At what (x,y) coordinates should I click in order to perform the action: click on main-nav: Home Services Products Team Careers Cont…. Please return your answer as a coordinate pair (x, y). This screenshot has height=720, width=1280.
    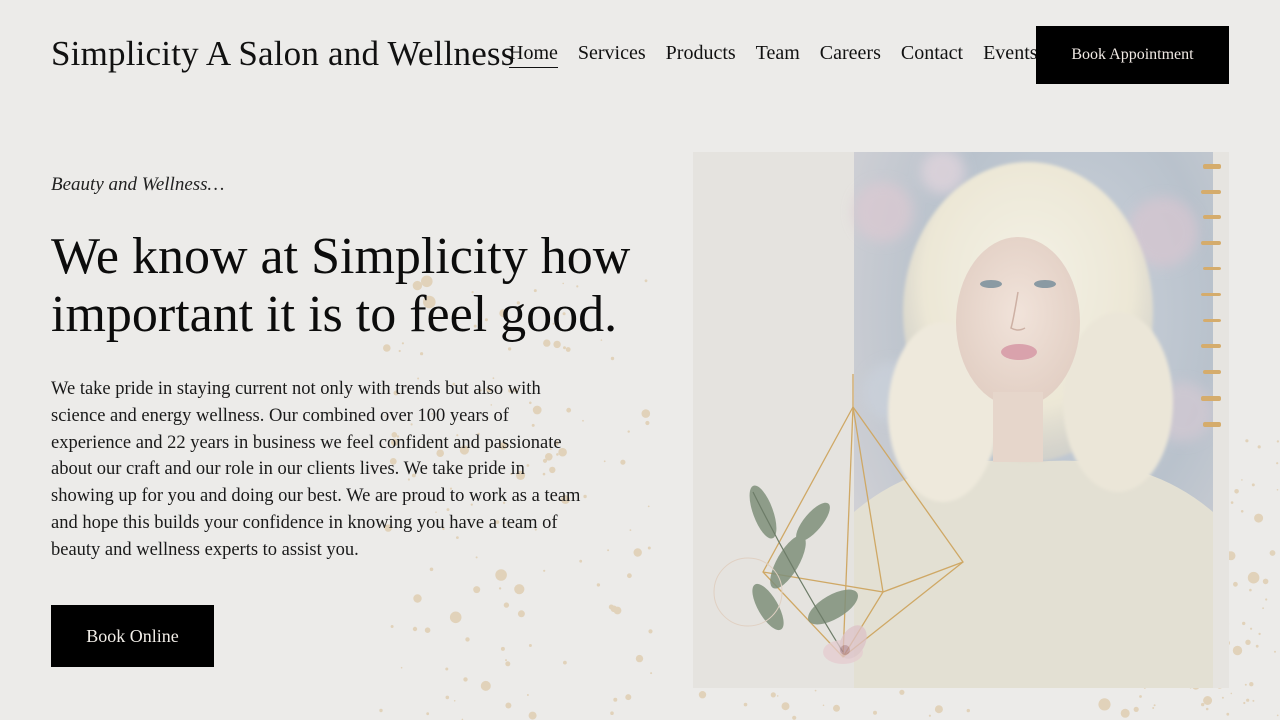
    Looking at the image, I should click on (783, 55).